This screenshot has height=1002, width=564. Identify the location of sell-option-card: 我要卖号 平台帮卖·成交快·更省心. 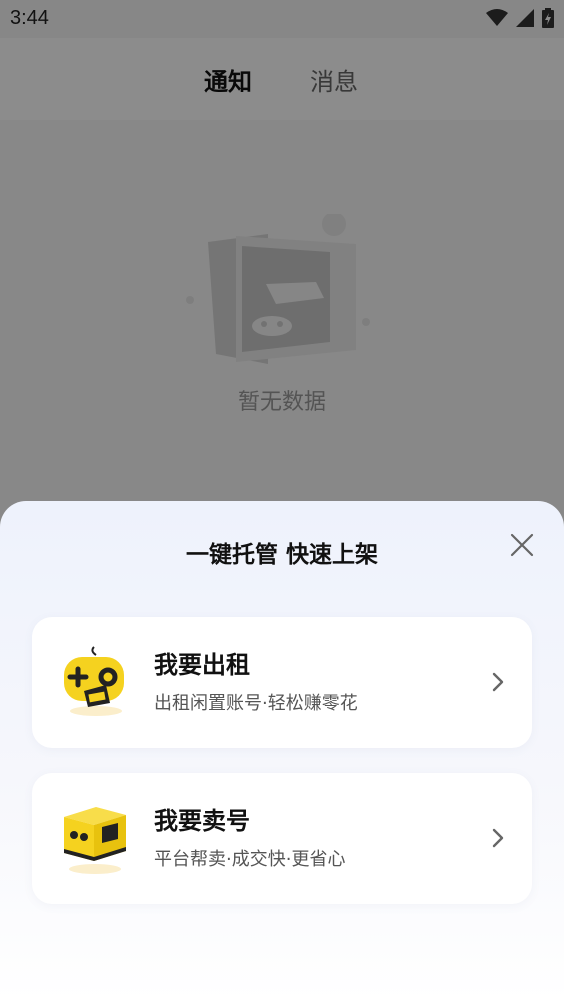
(282, 838).